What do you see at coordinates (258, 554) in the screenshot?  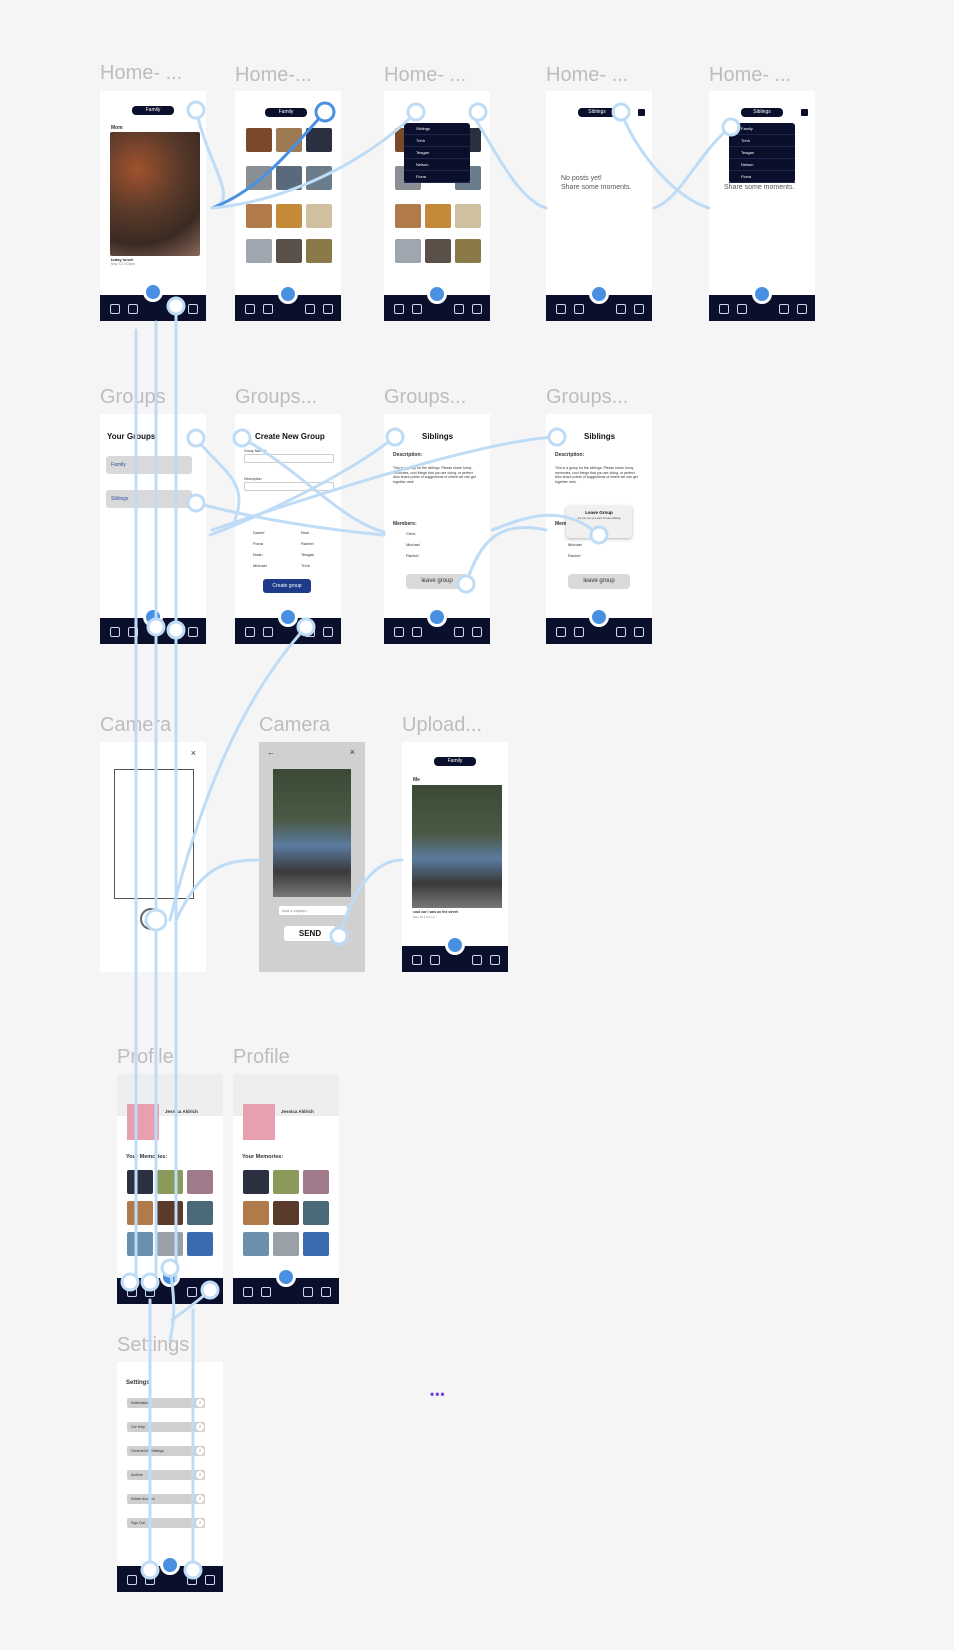 I see `member-option: Noah` at bounding box center [258, 554].